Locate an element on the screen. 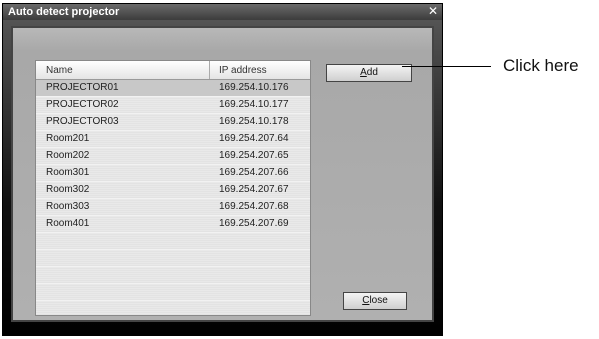 The image size is (599, 339). row-name: Room303 is located at coordinates (68, 206).